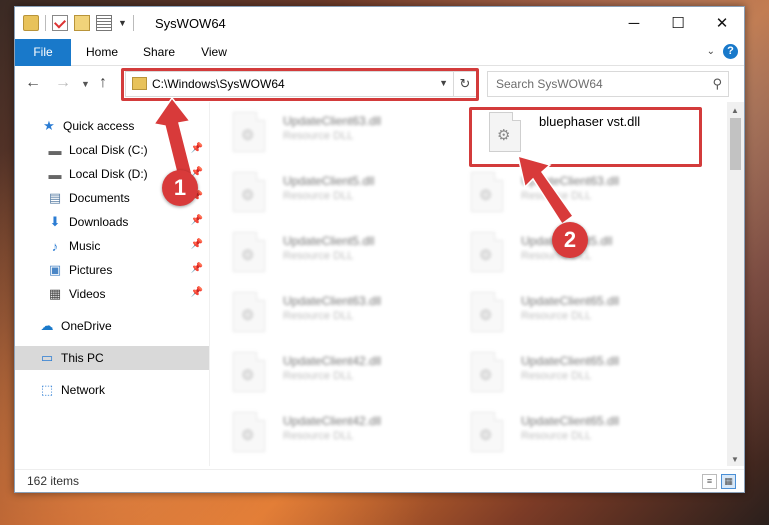  I want to click on callout-badge-1: 1, so click(180, 188).